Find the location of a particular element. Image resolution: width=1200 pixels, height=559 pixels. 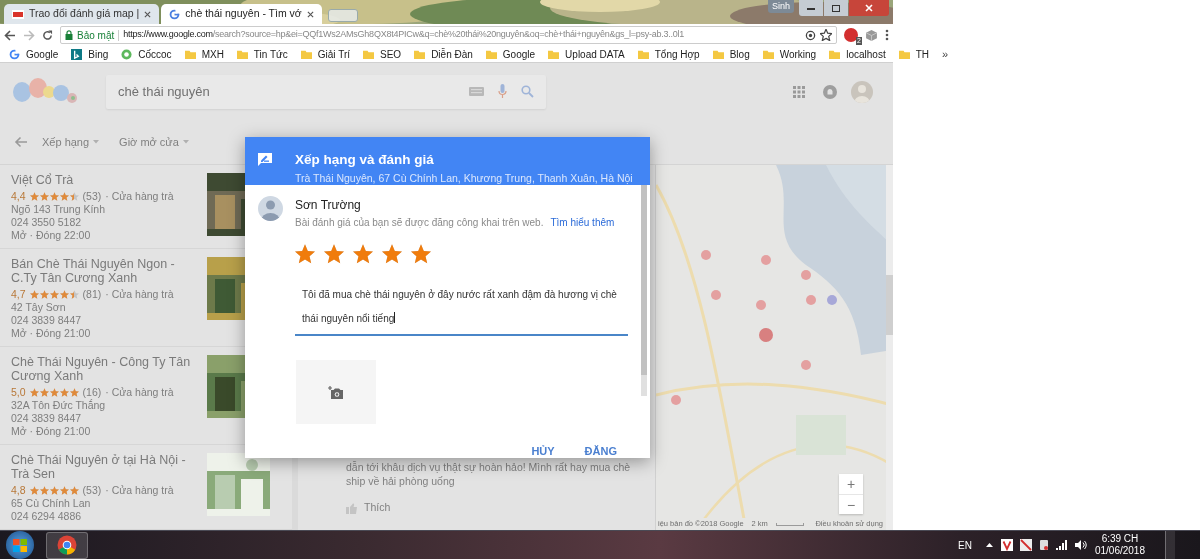

place-phone: 024 3550 5182 is located at coordinates (47, 222).